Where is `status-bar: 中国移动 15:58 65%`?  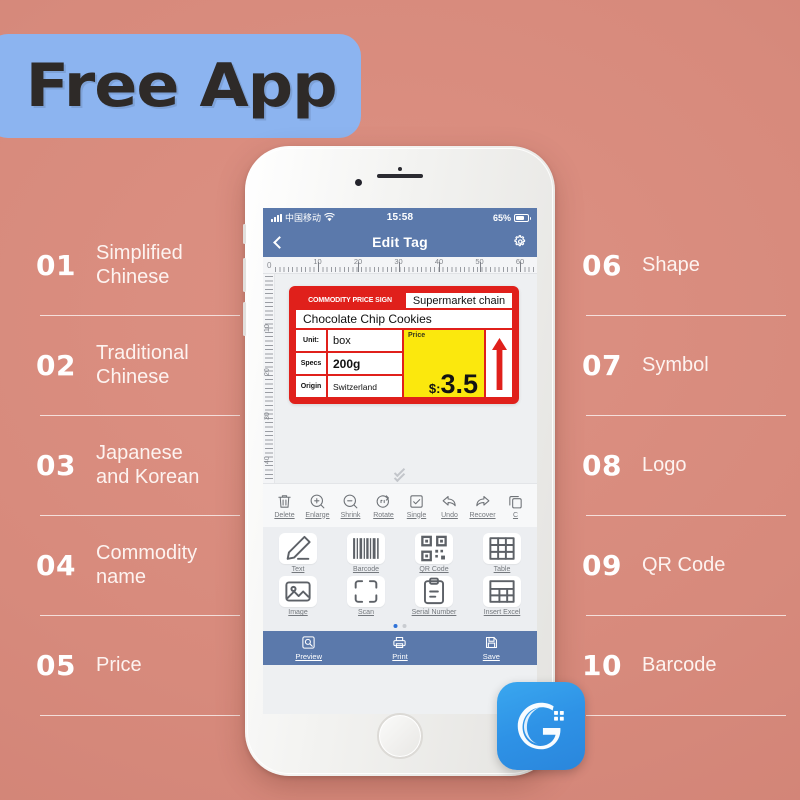
status-bar: 中国移动 15:58 65% is located at coordinates (400, 217).